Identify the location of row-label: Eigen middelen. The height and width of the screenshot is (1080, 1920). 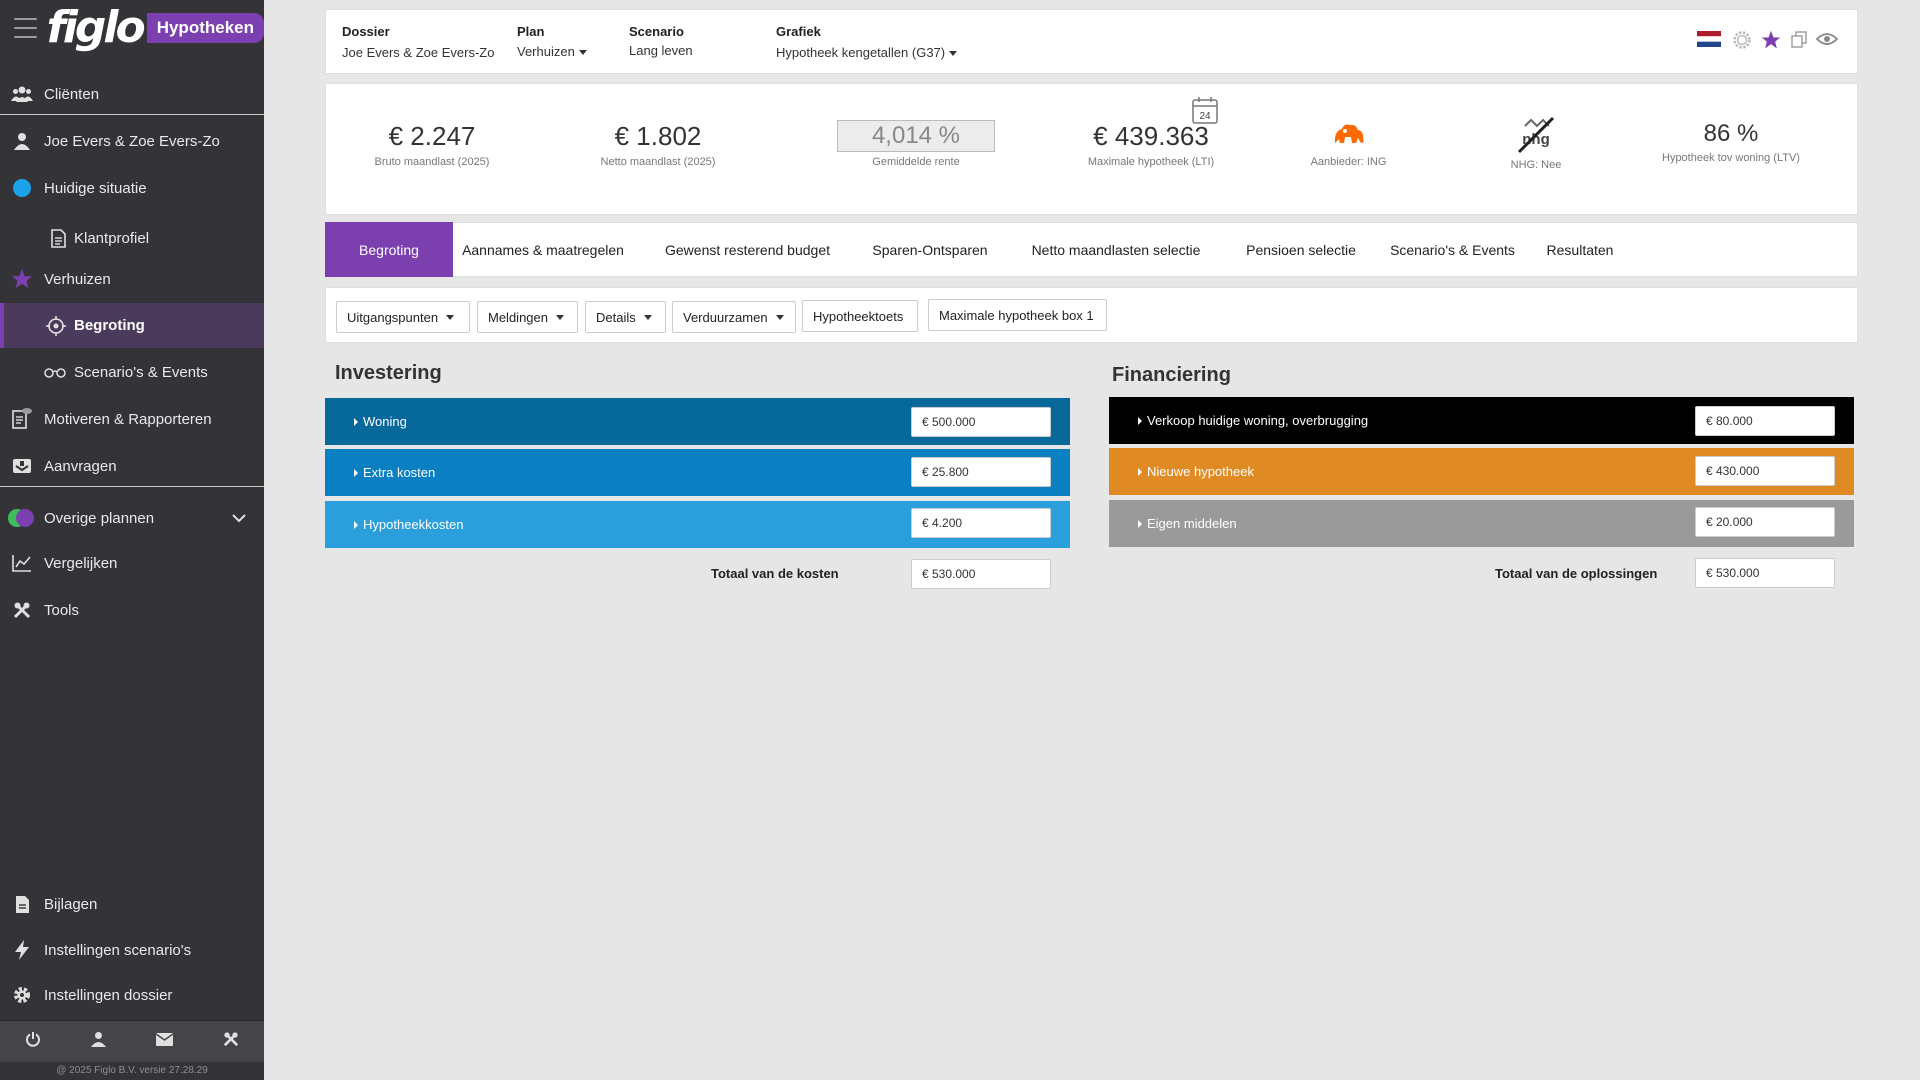
(1192, 523).